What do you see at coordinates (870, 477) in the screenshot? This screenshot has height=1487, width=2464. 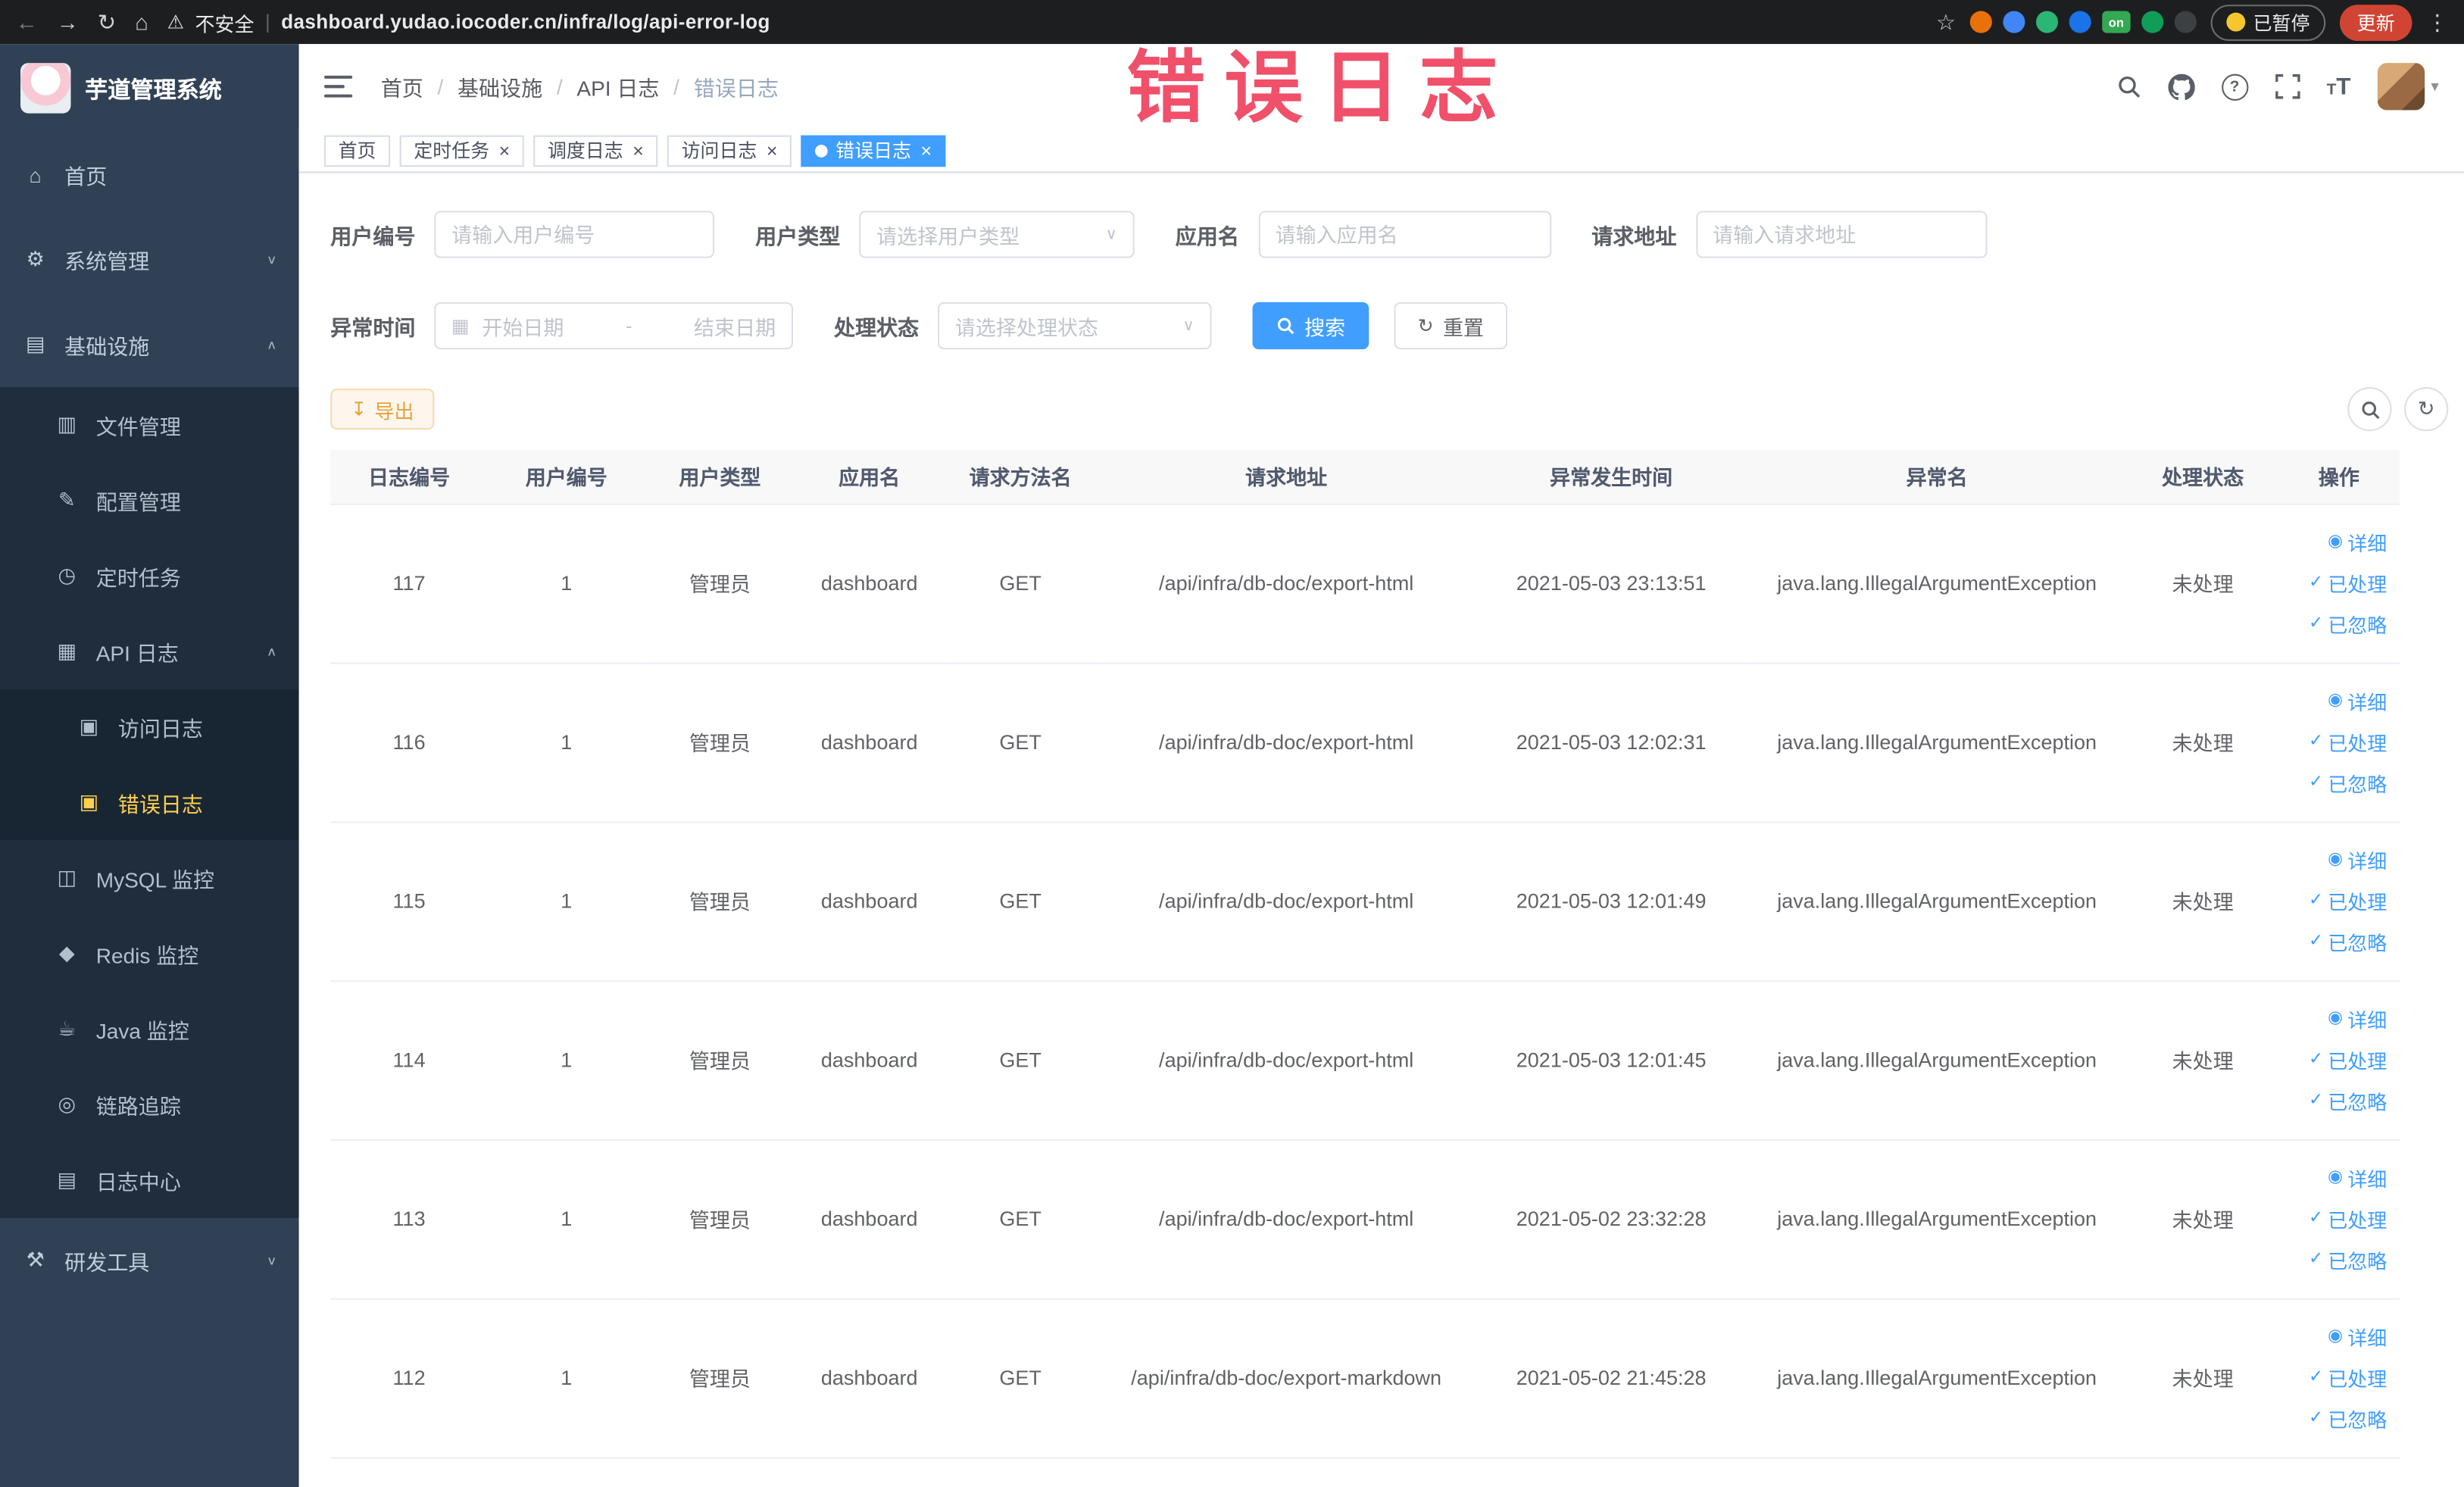 I see `column-header: 应用名` at bounding box center [870, 477].